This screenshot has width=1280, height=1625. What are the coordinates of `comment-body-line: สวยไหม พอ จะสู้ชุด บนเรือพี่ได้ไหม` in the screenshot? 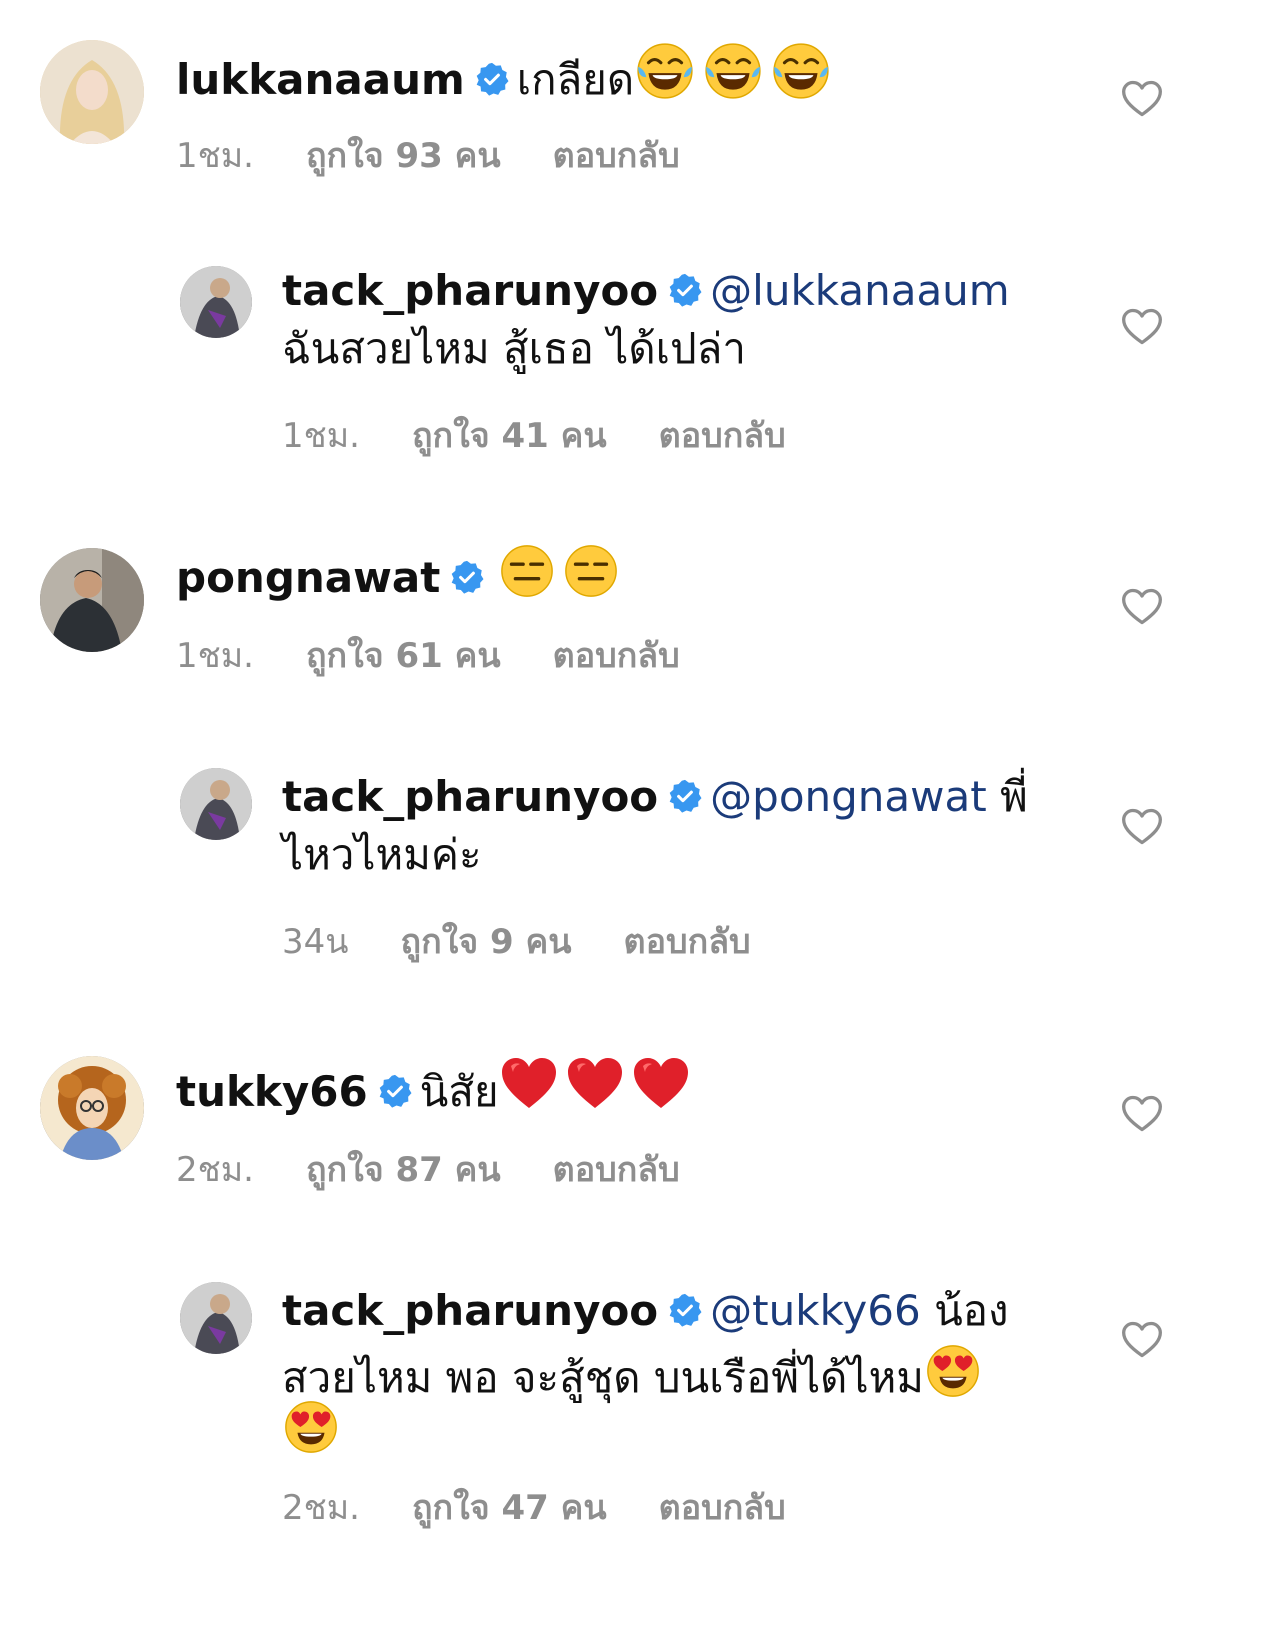 It's located at (603, 1377).